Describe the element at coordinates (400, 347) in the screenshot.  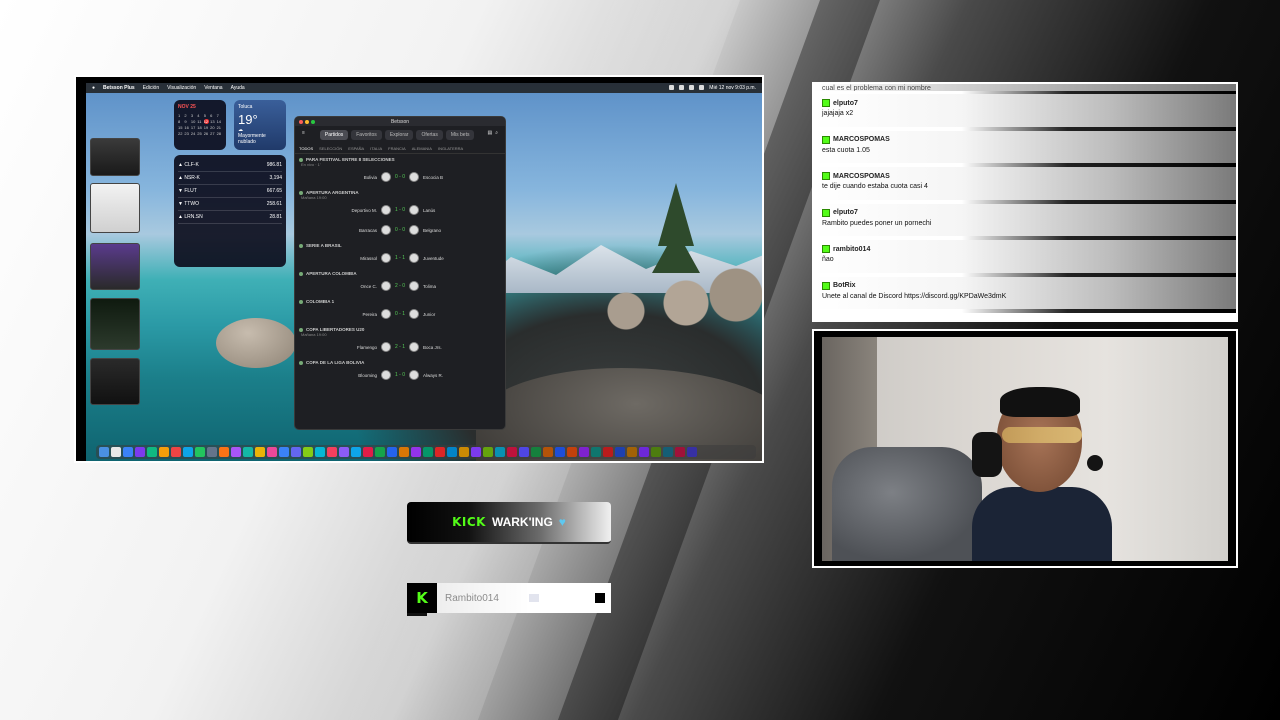
I see `match-row: Flamengo 2 - 1 Boca Jrs.` at that location.